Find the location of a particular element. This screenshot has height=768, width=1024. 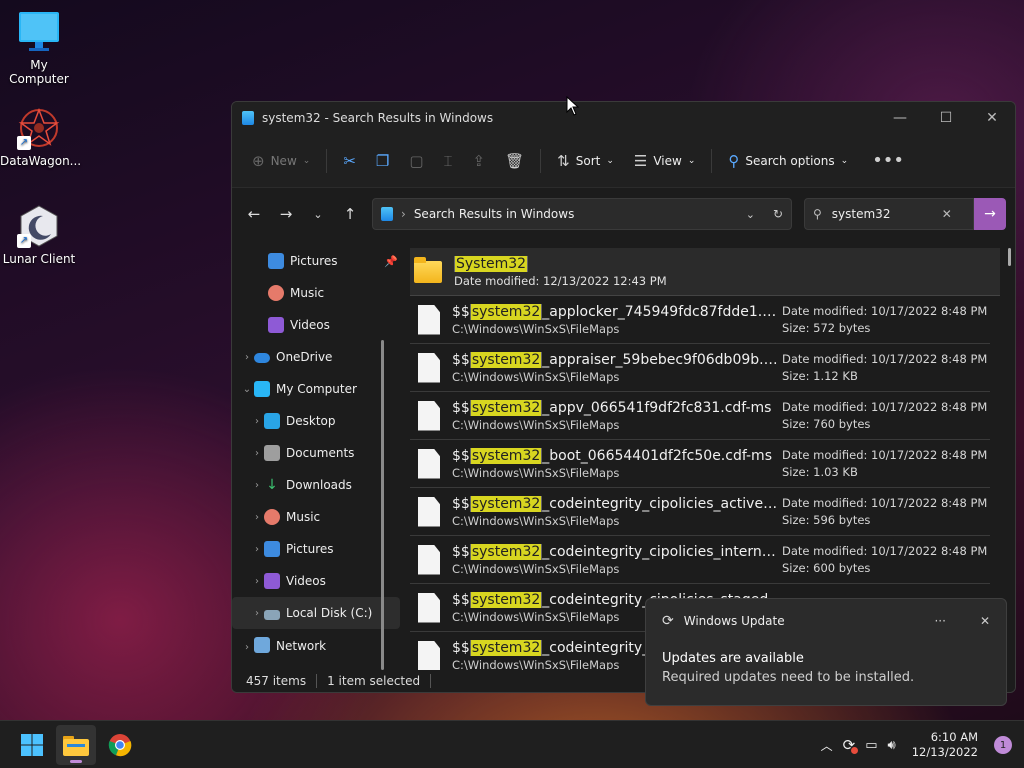

search-go-button: → is located at coordinates (990, 214).